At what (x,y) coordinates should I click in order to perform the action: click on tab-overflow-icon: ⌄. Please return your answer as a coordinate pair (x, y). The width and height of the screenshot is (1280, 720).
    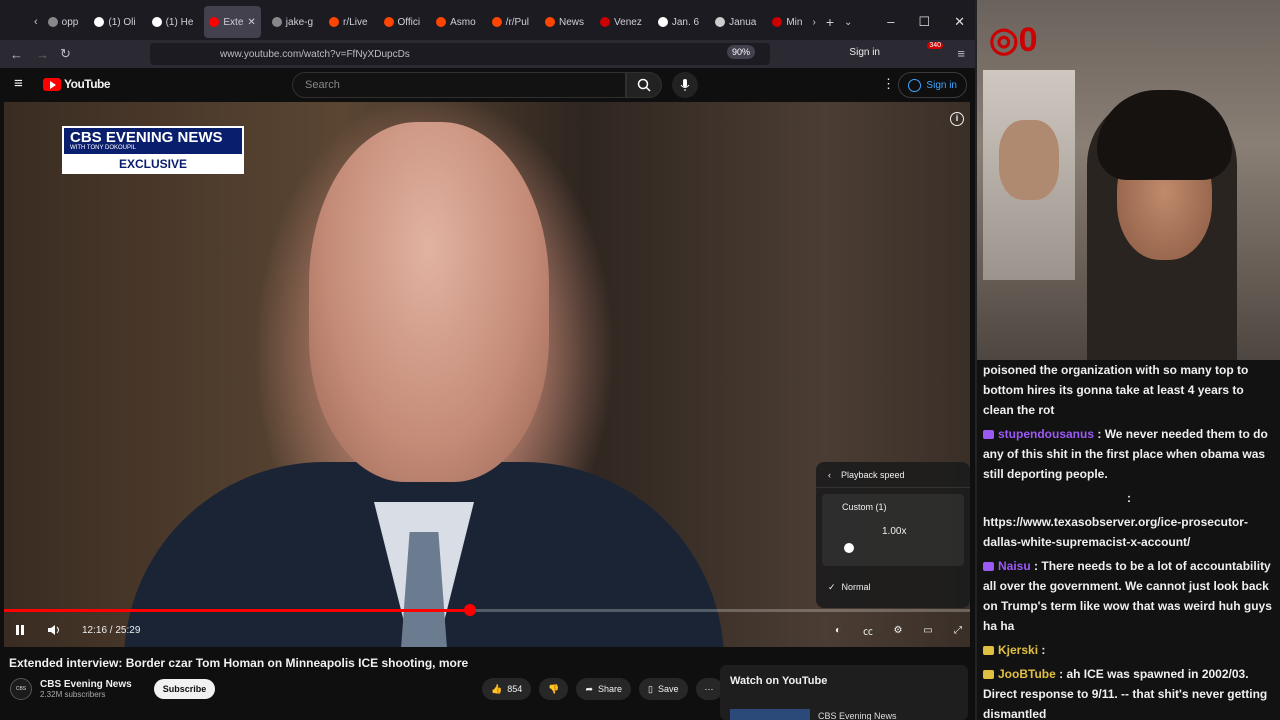
    Looking at the image, I should click on (848, 22).